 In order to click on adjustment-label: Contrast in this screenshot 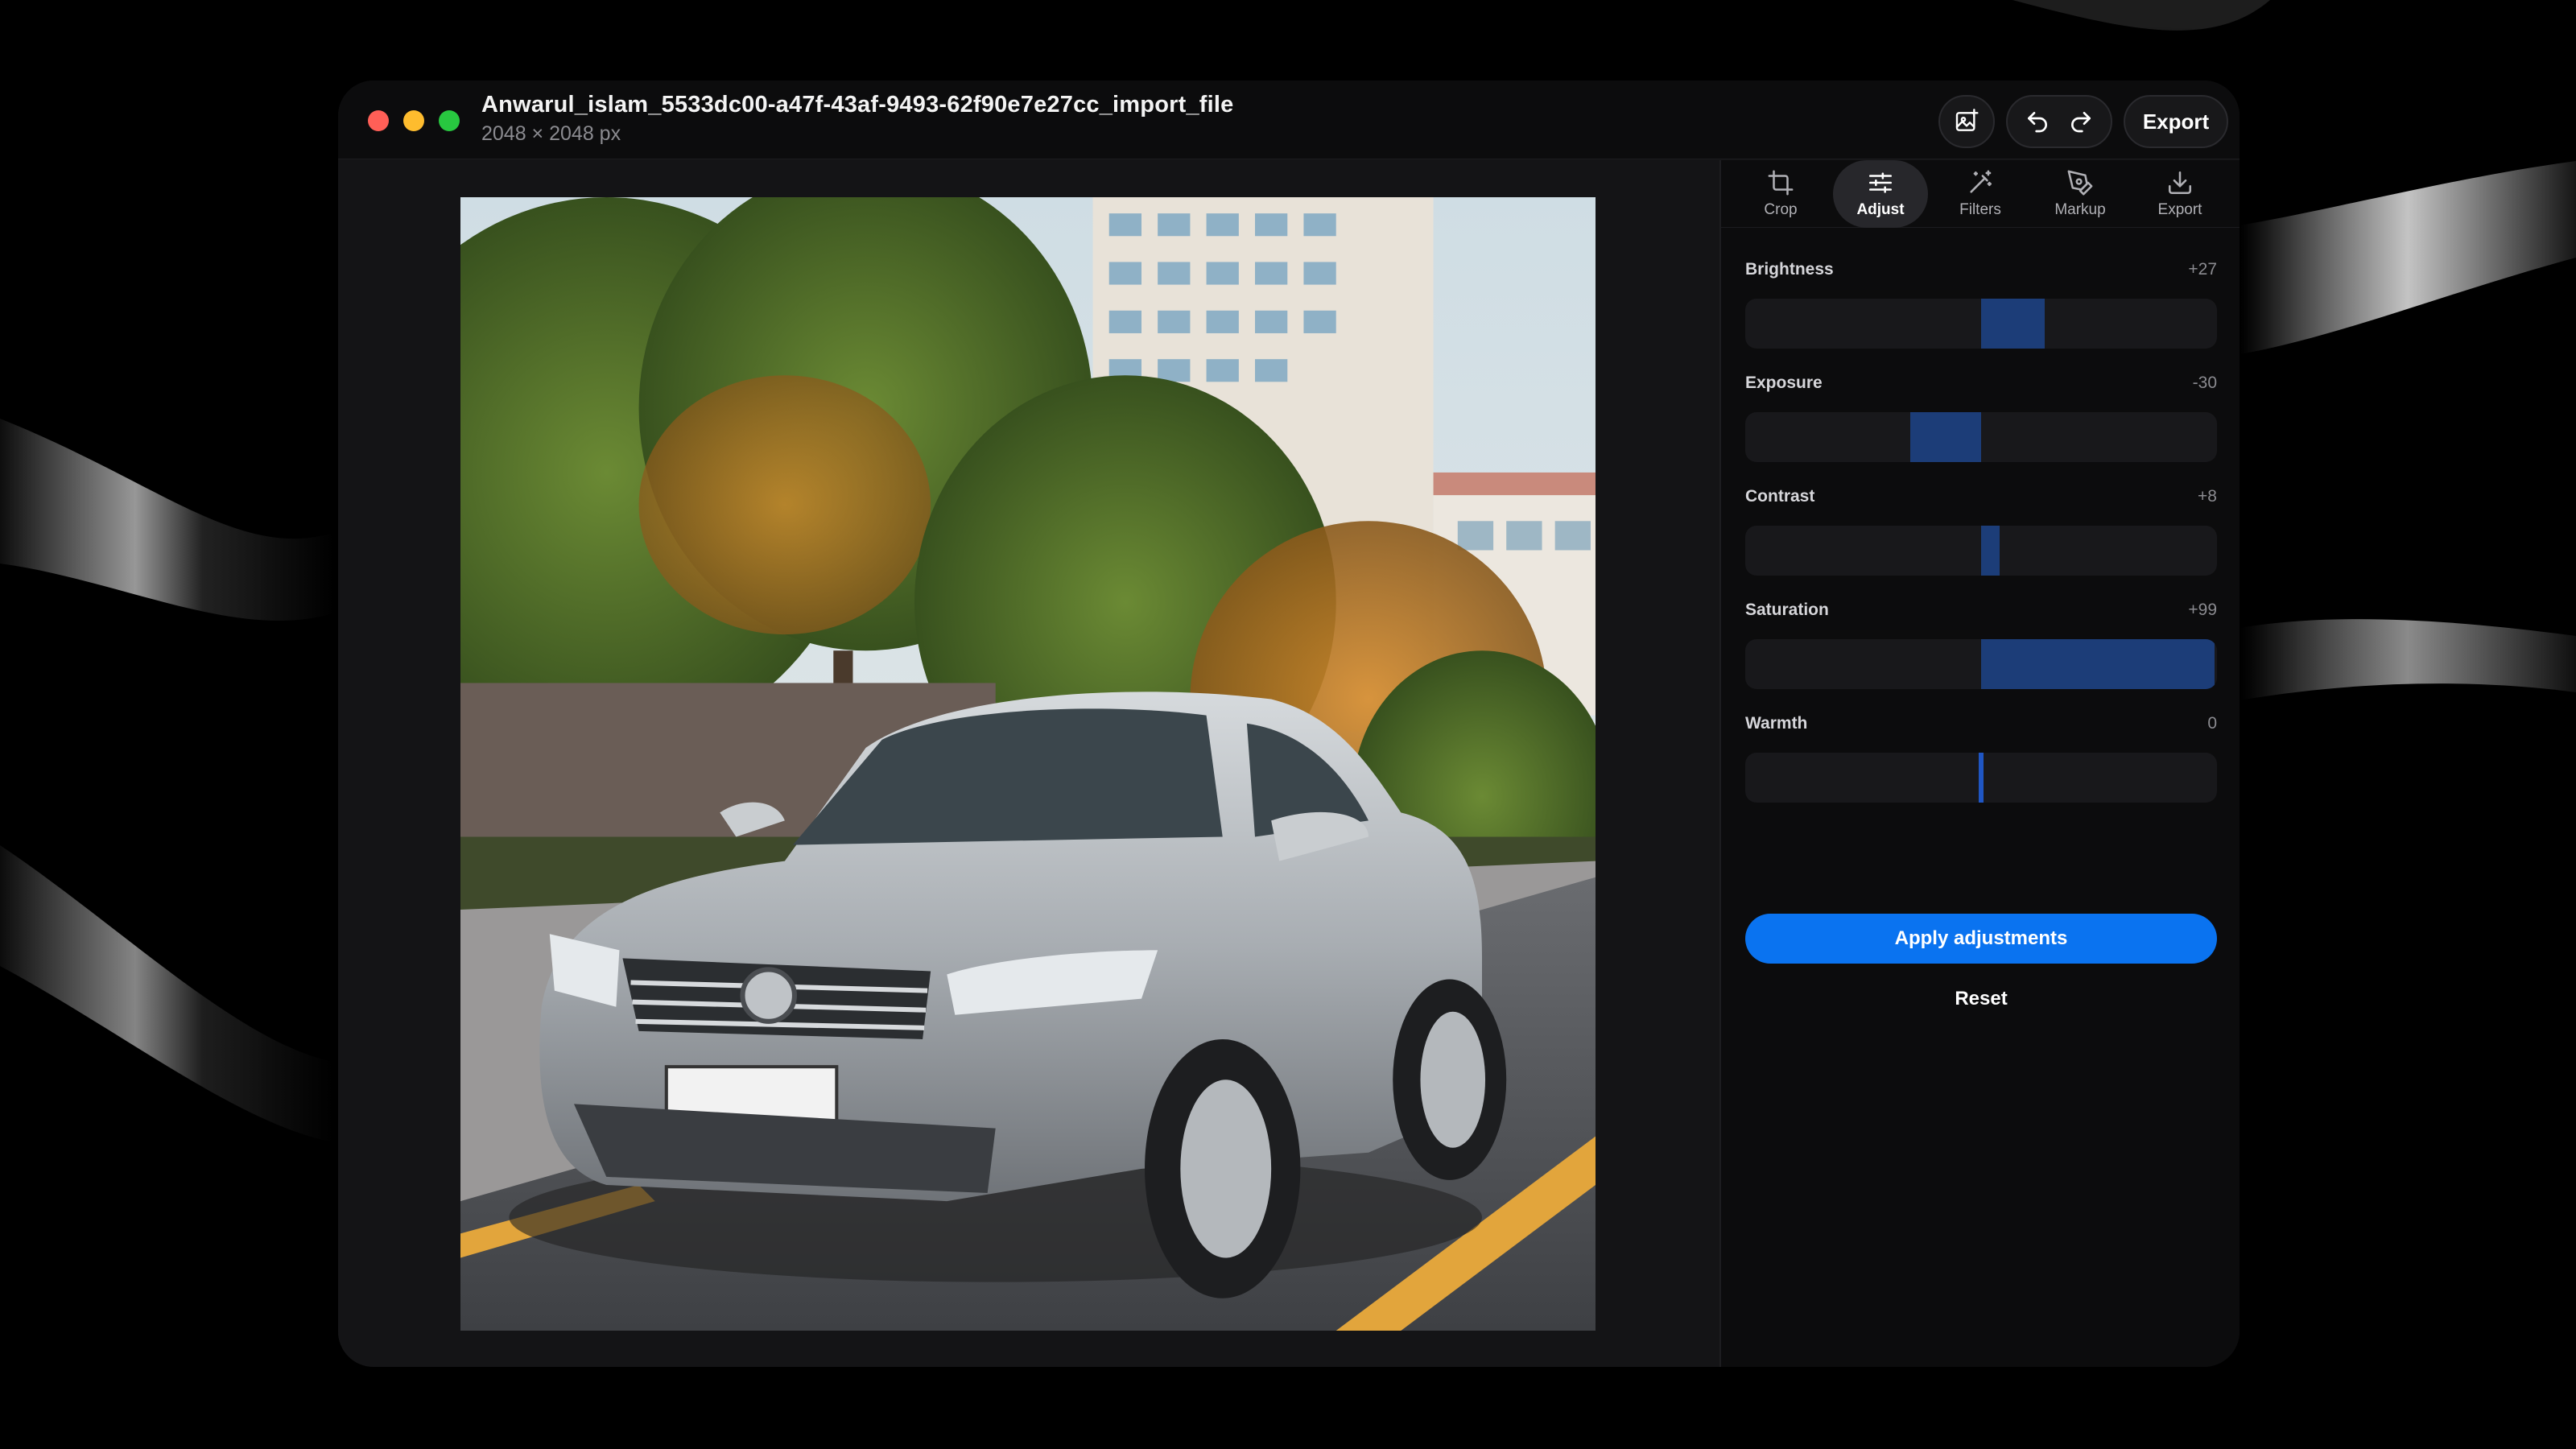, I will do `click(1780, 496)`.